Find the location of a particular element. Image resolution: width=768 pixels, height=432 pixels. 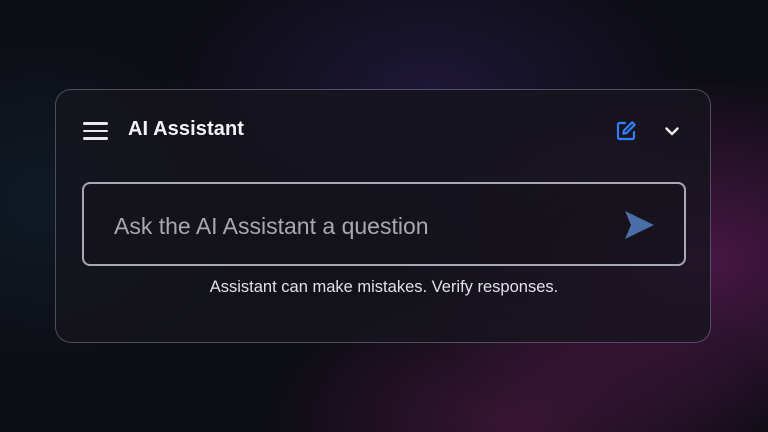

send-button is located at coordinates (639, 225).